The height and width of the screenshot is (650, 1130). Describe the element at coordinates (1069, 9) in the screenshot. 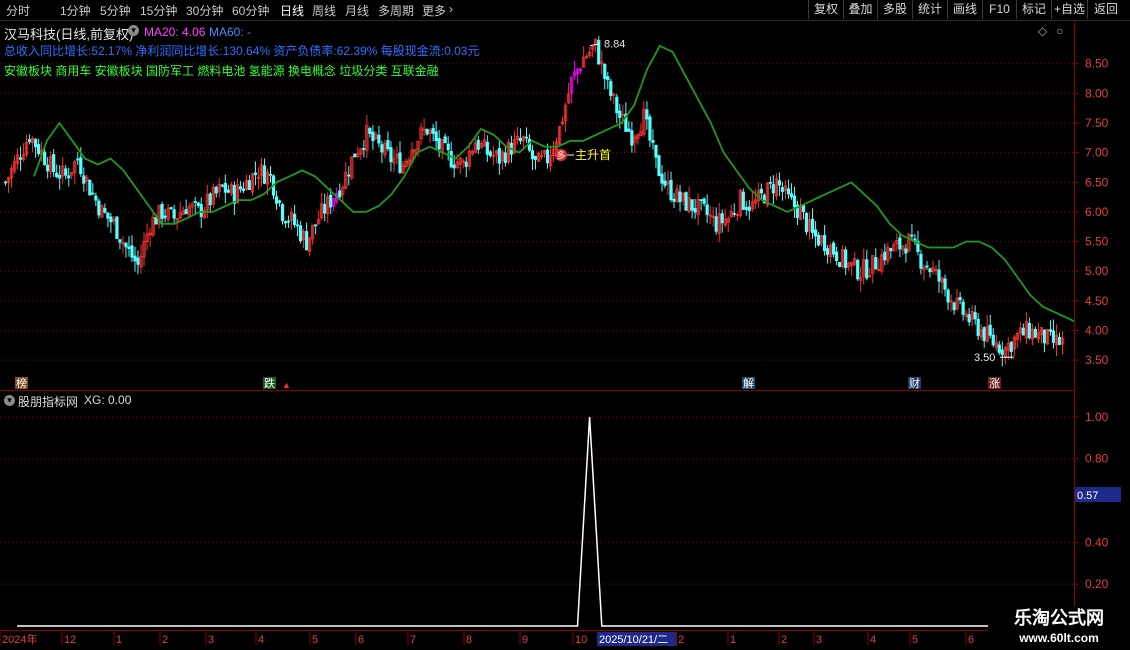

I see `toolbar-button-7: +自选` at that location.